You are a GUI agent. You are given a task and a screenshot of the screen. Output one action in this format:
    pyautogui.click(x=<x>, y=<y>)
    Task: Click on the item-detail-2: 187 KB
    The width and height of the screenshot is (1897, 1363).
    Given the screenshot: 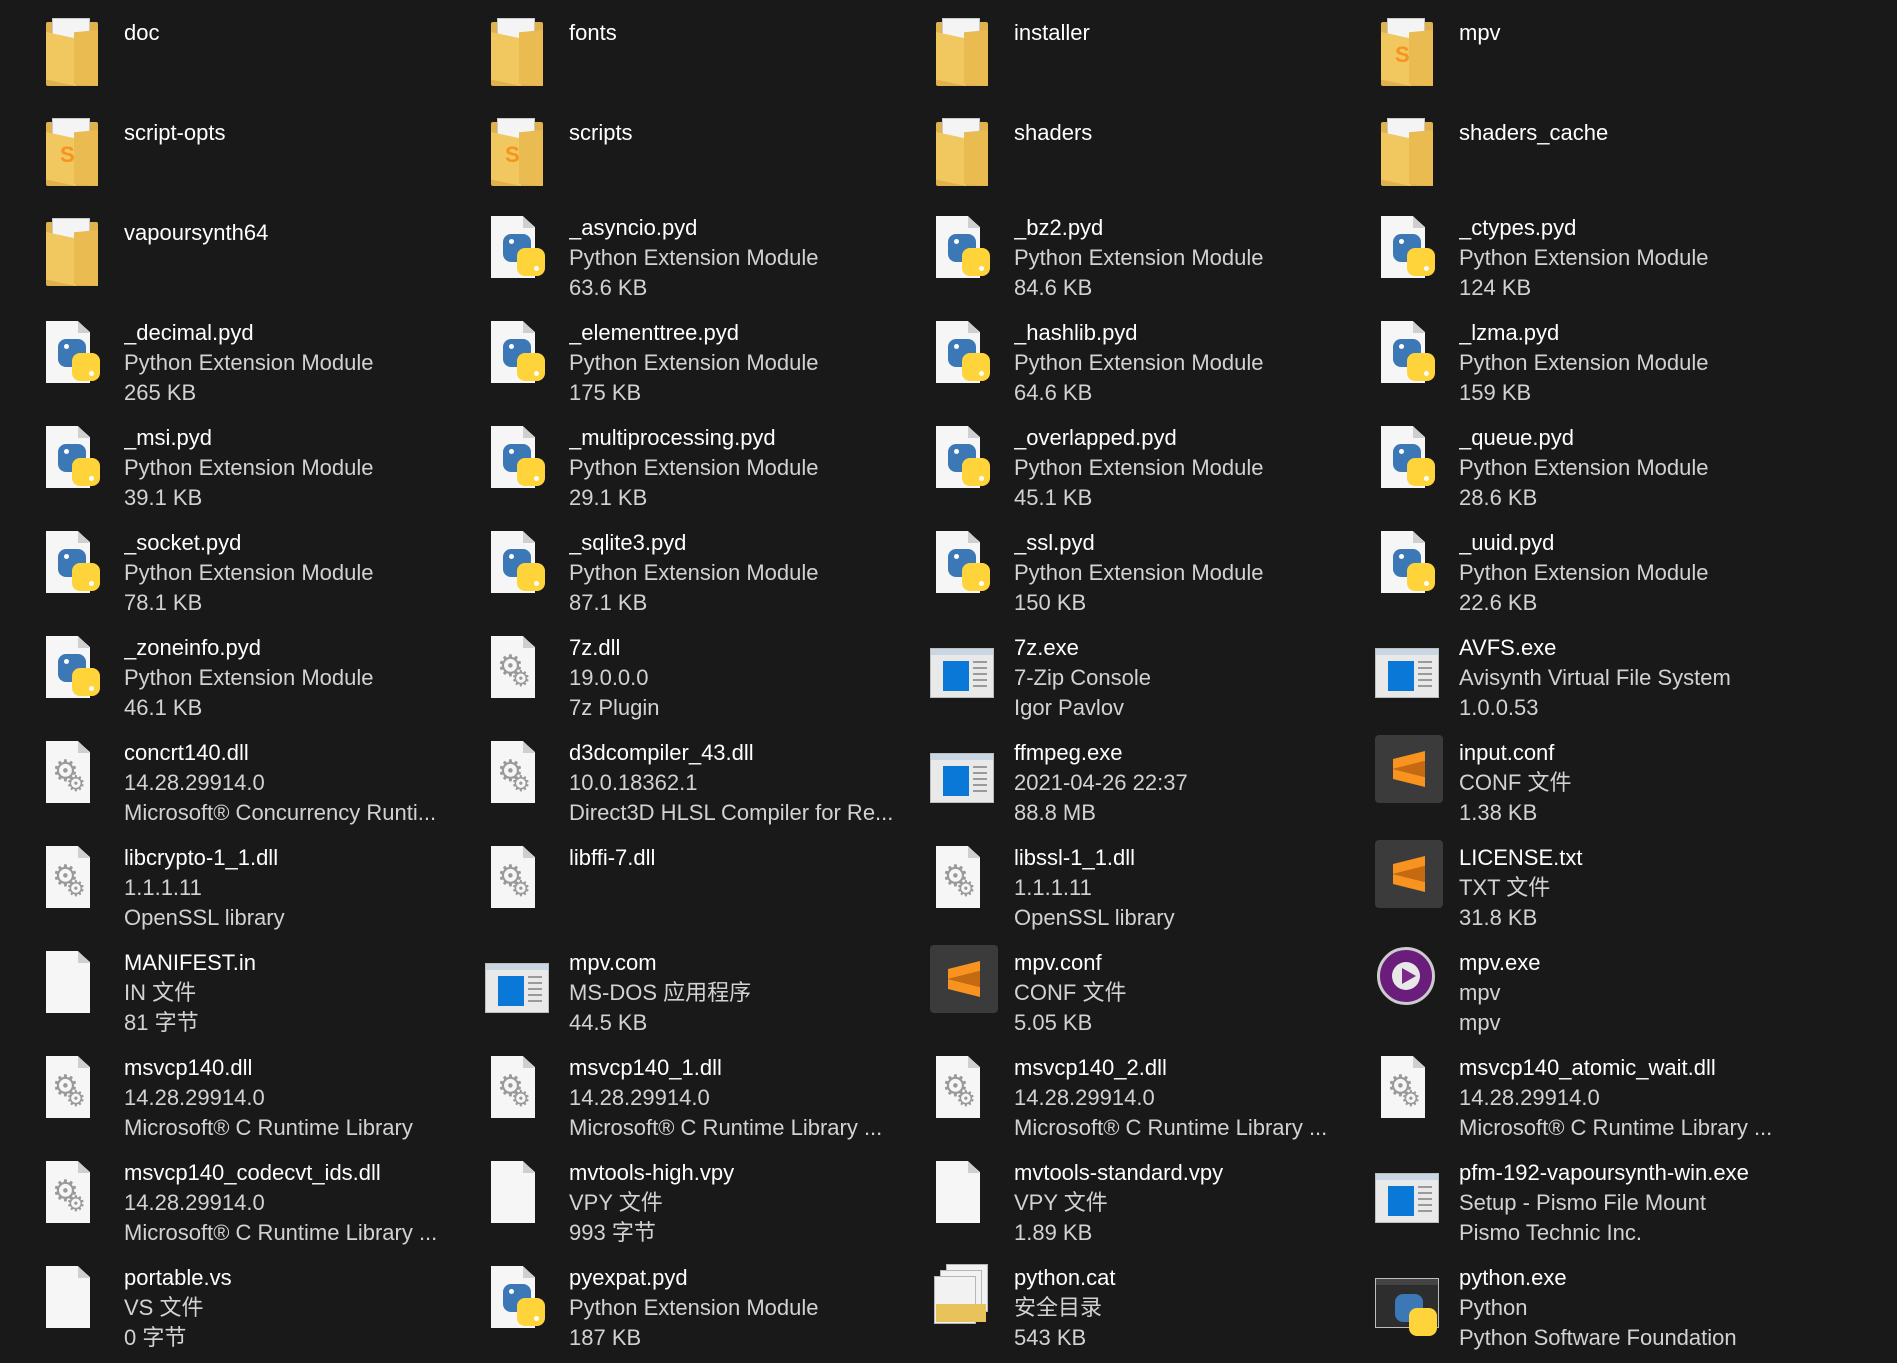 What is the action you would take?
    pyautogui.click(x=605, y=1337)
    